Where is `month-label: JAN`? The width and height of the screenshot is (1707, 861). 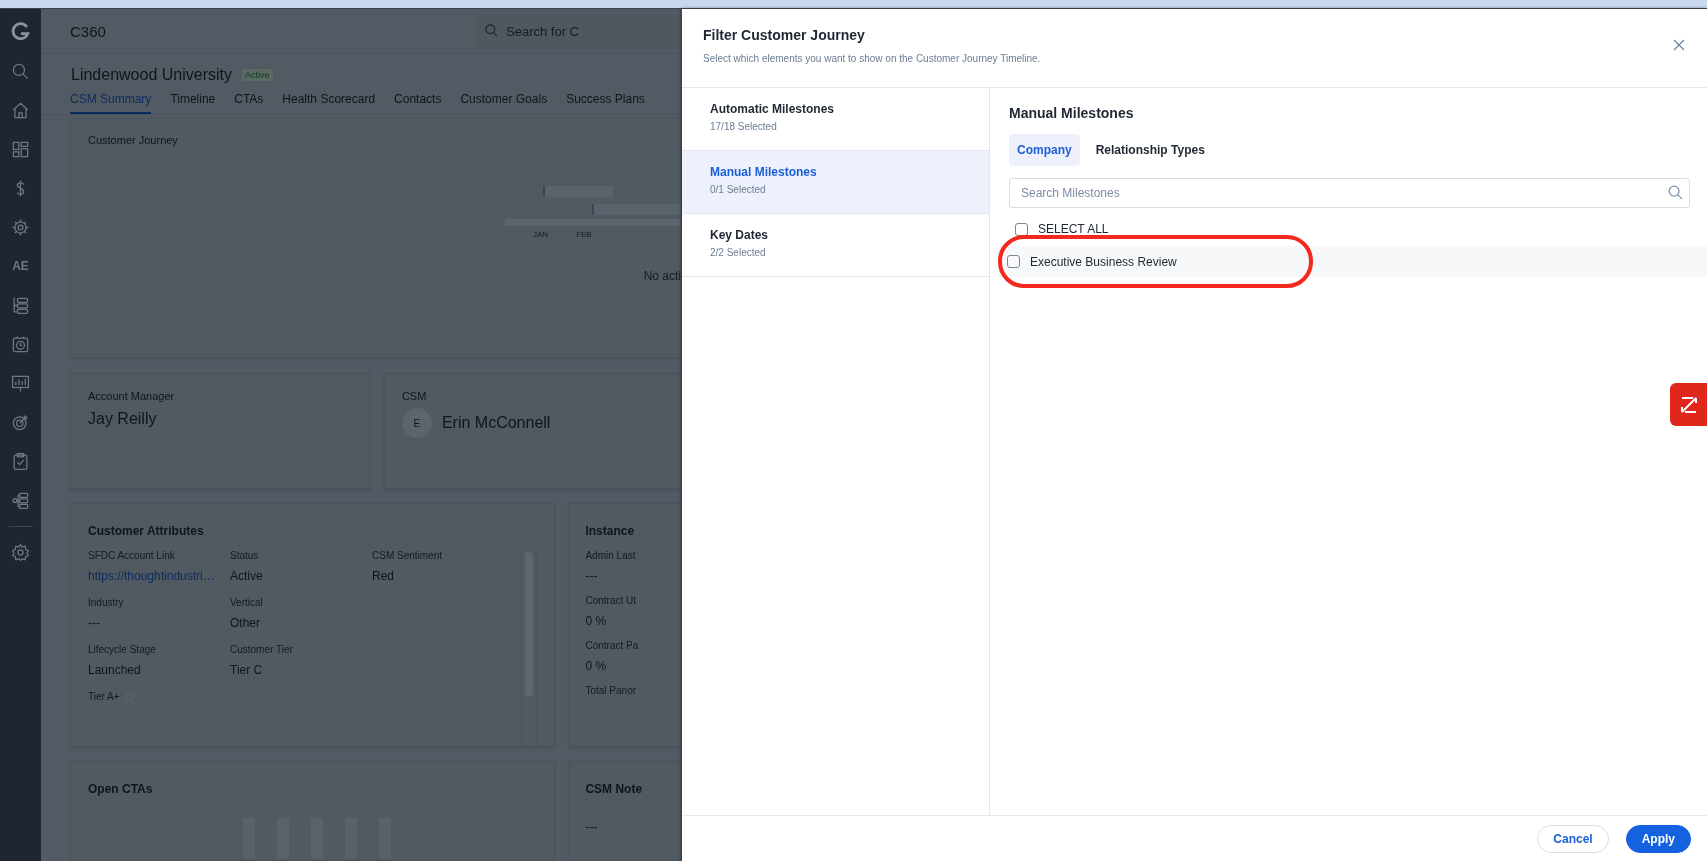 month-label: JAN is located at coordinates (541, 234).